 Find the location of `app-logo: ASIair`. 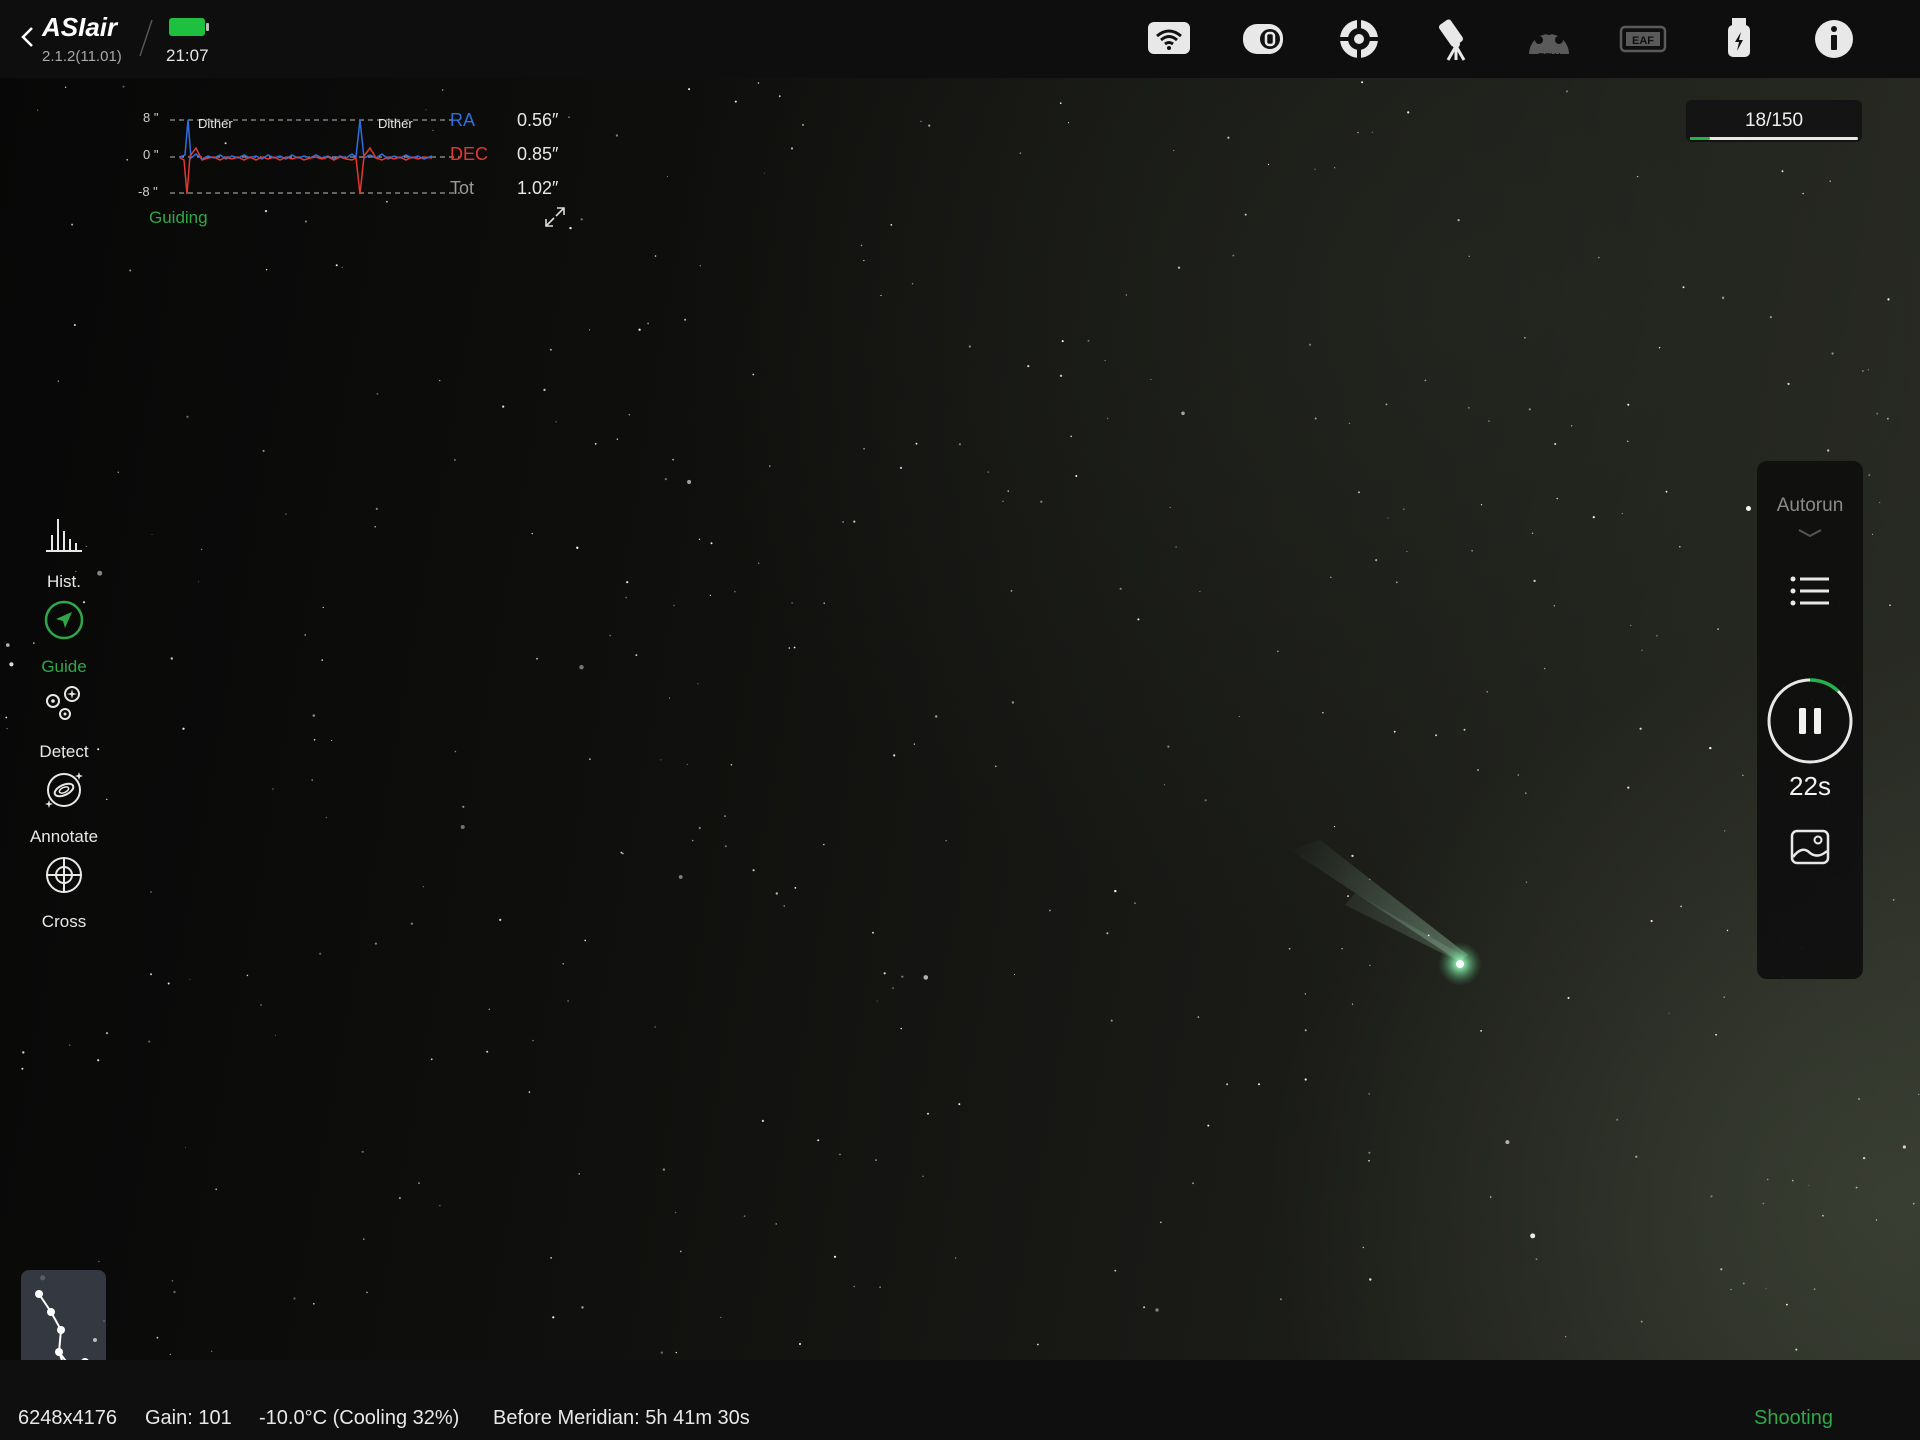

app-logo: ASIair is located at coordinates (80, 27).